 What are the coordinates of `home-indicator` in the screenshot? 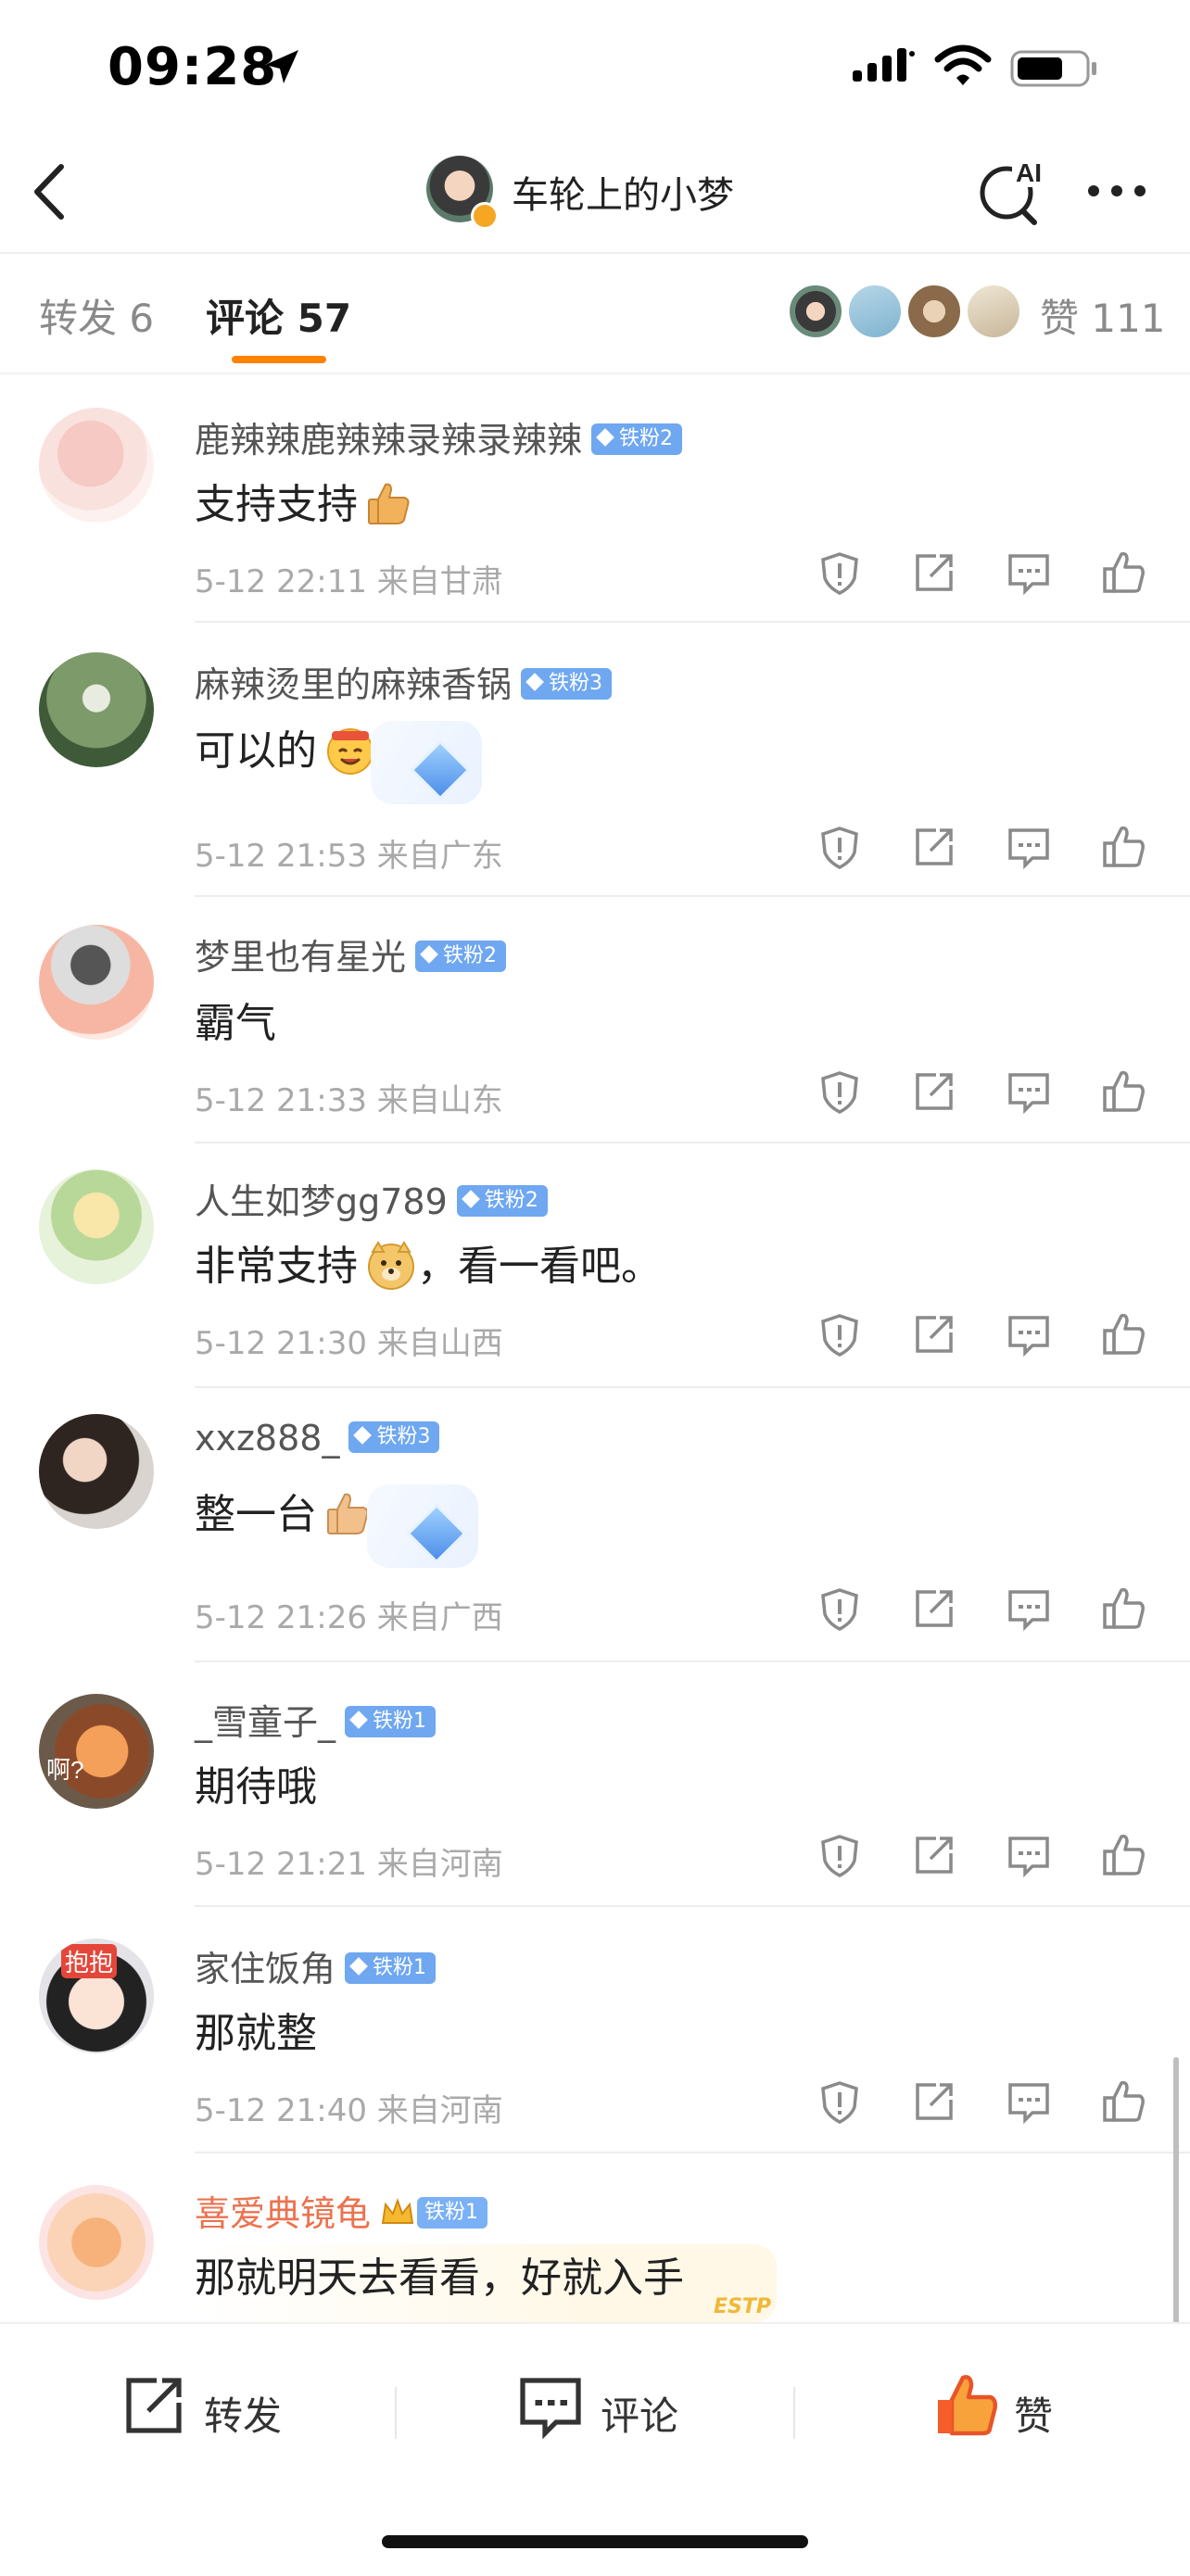 It's located at (595, 2541).